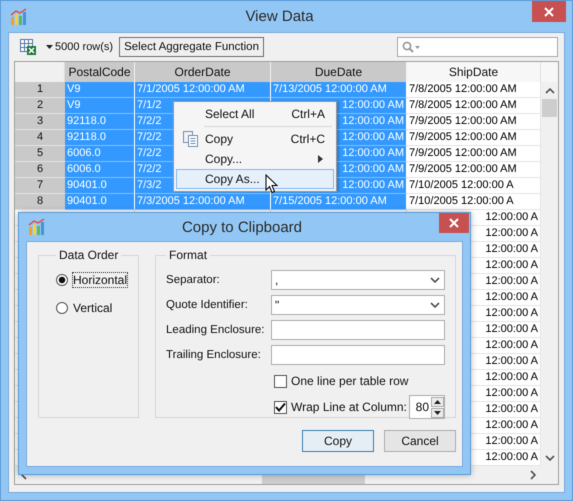 Image resolution: width=573 pixels, height=501 pixels. Describe the element at coordinates (40, 138) in the screenshot. I see `row-number: 4` at that location.